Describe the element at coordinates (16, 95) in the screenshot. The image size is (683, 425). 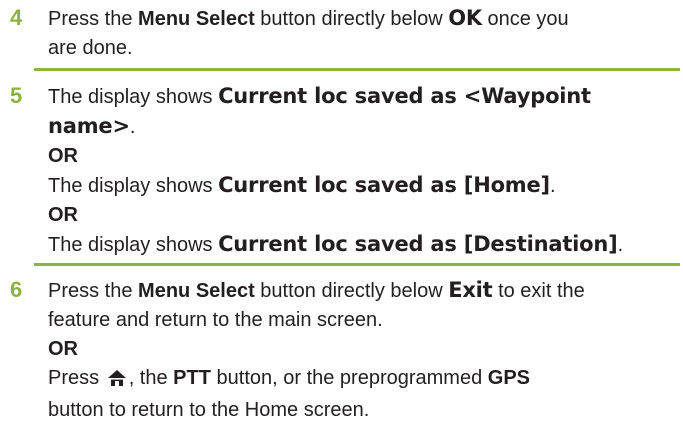
I see `step-number: 5` at that location.